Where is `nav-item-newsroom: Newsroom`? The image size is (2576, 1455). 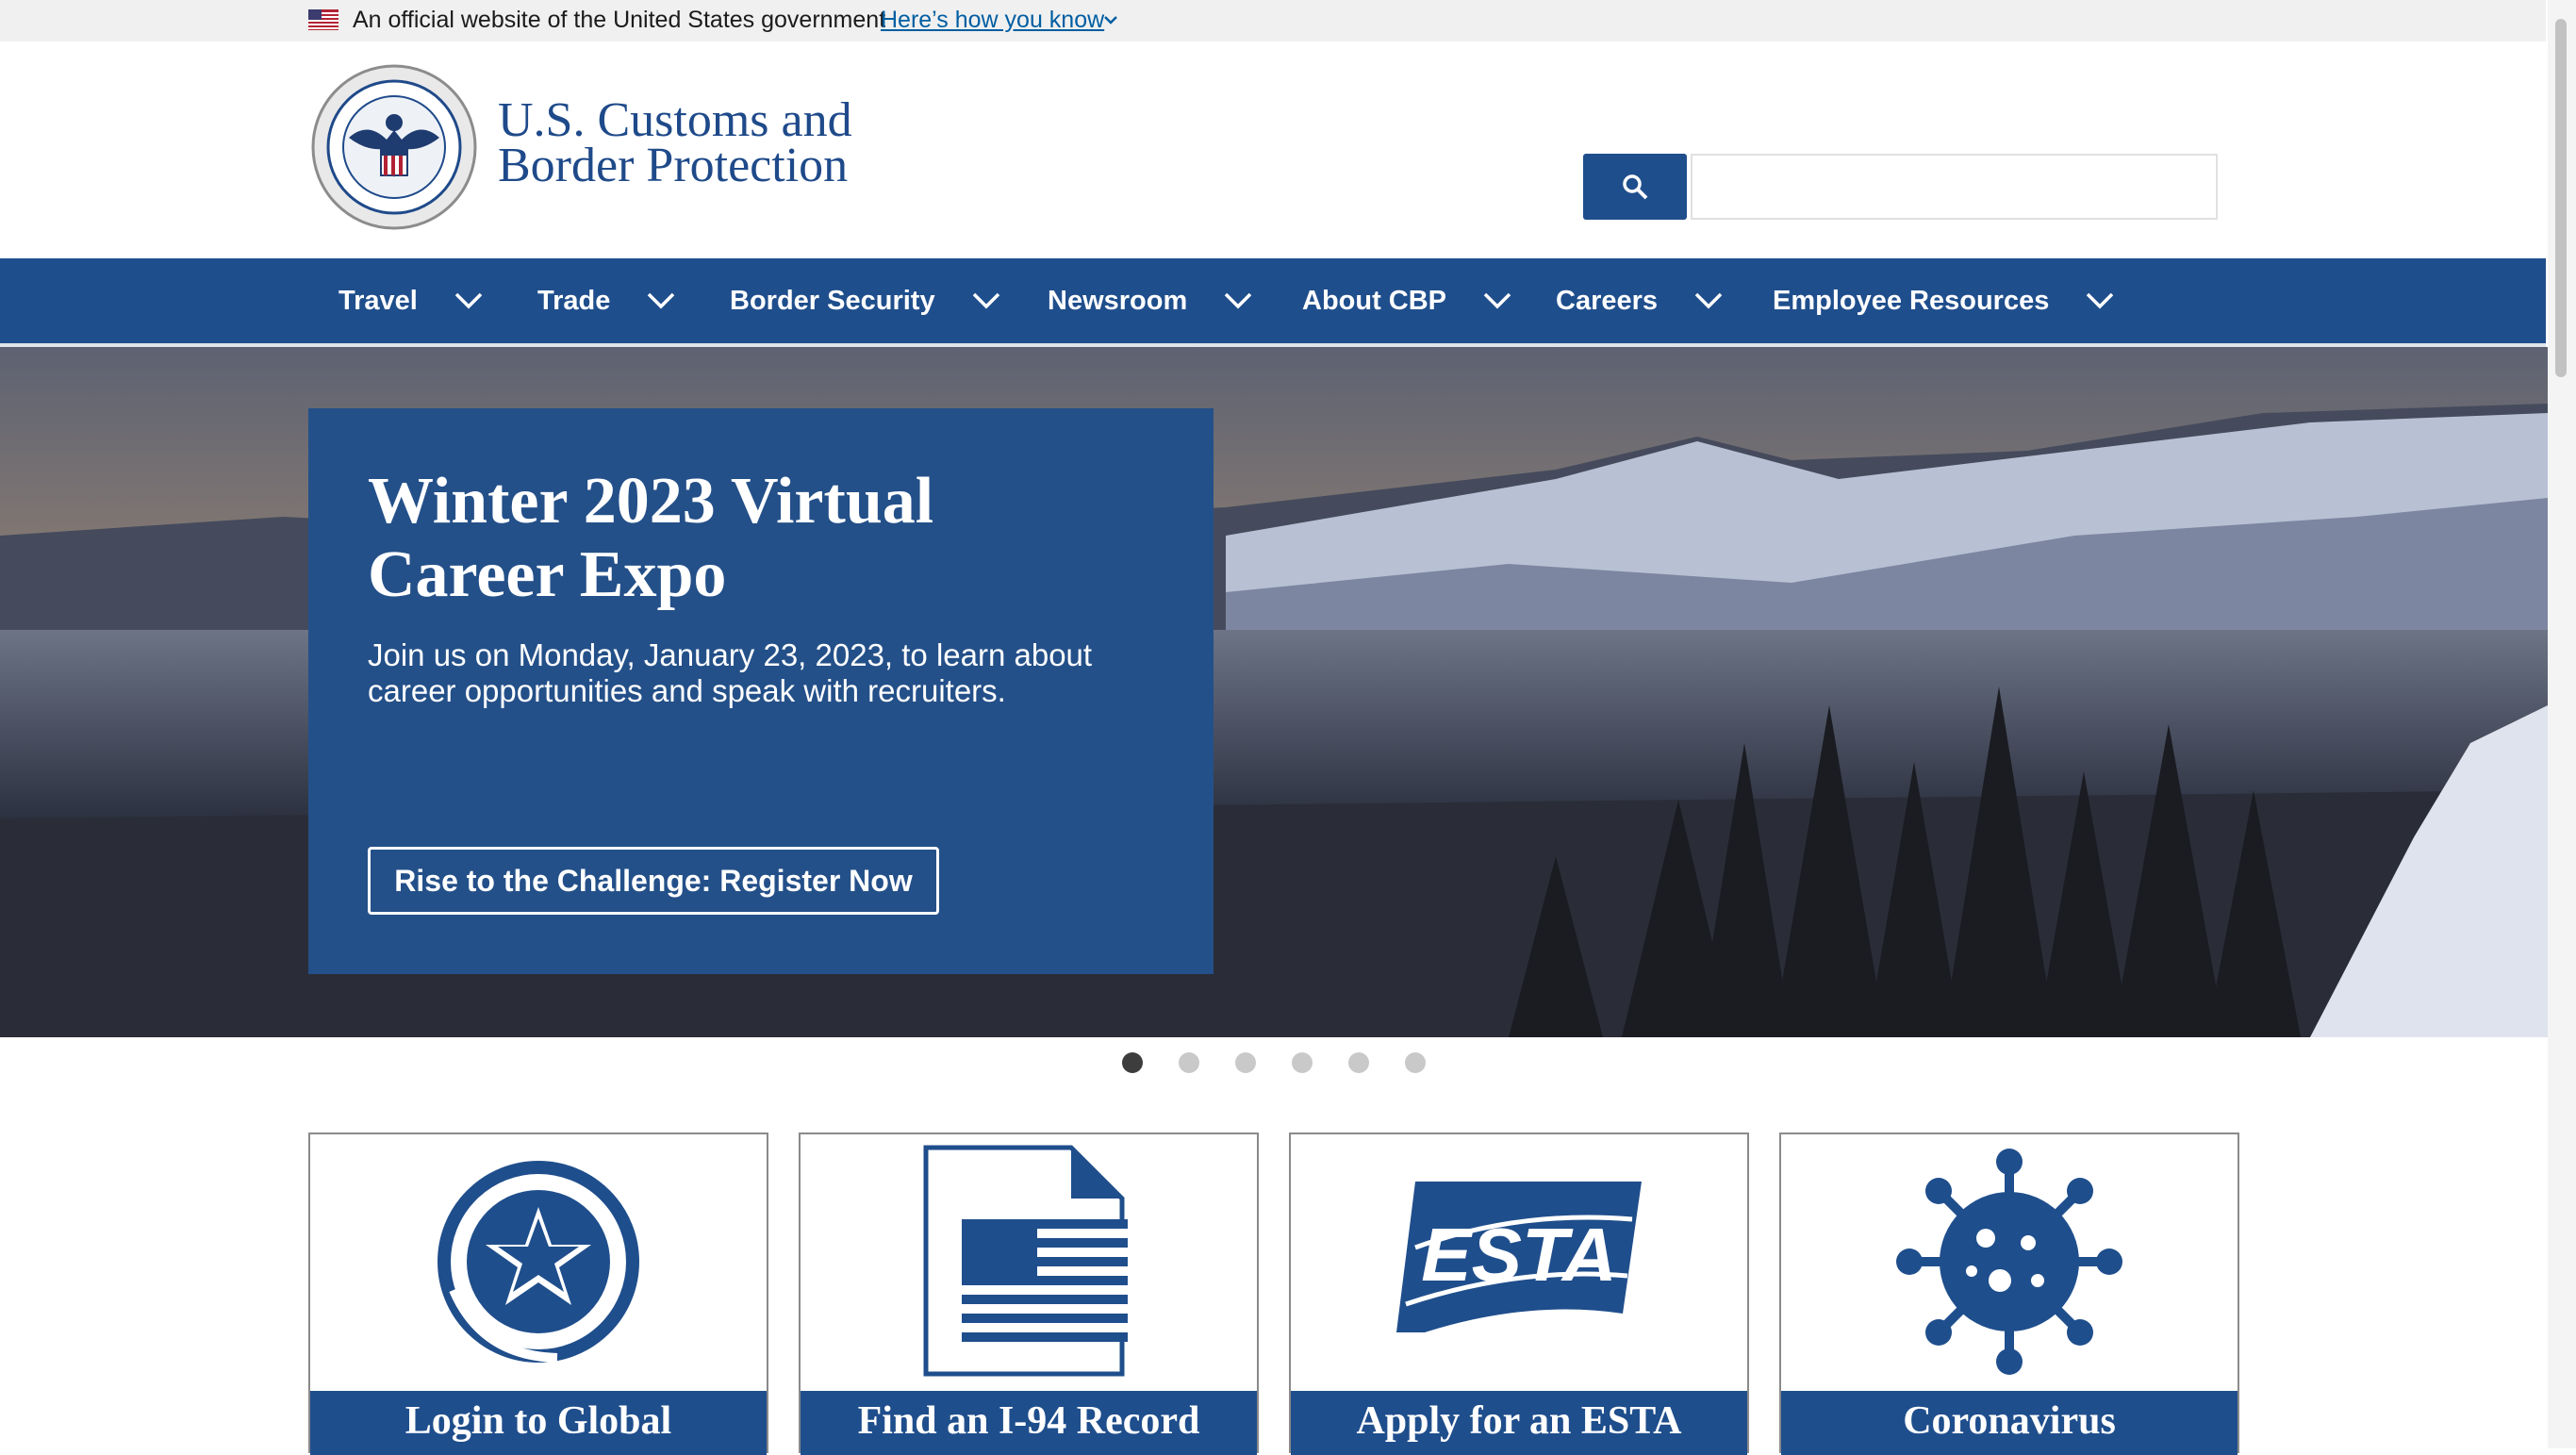
nav-item-newsroom: Newsroom is located at coordinates (1150, 300).